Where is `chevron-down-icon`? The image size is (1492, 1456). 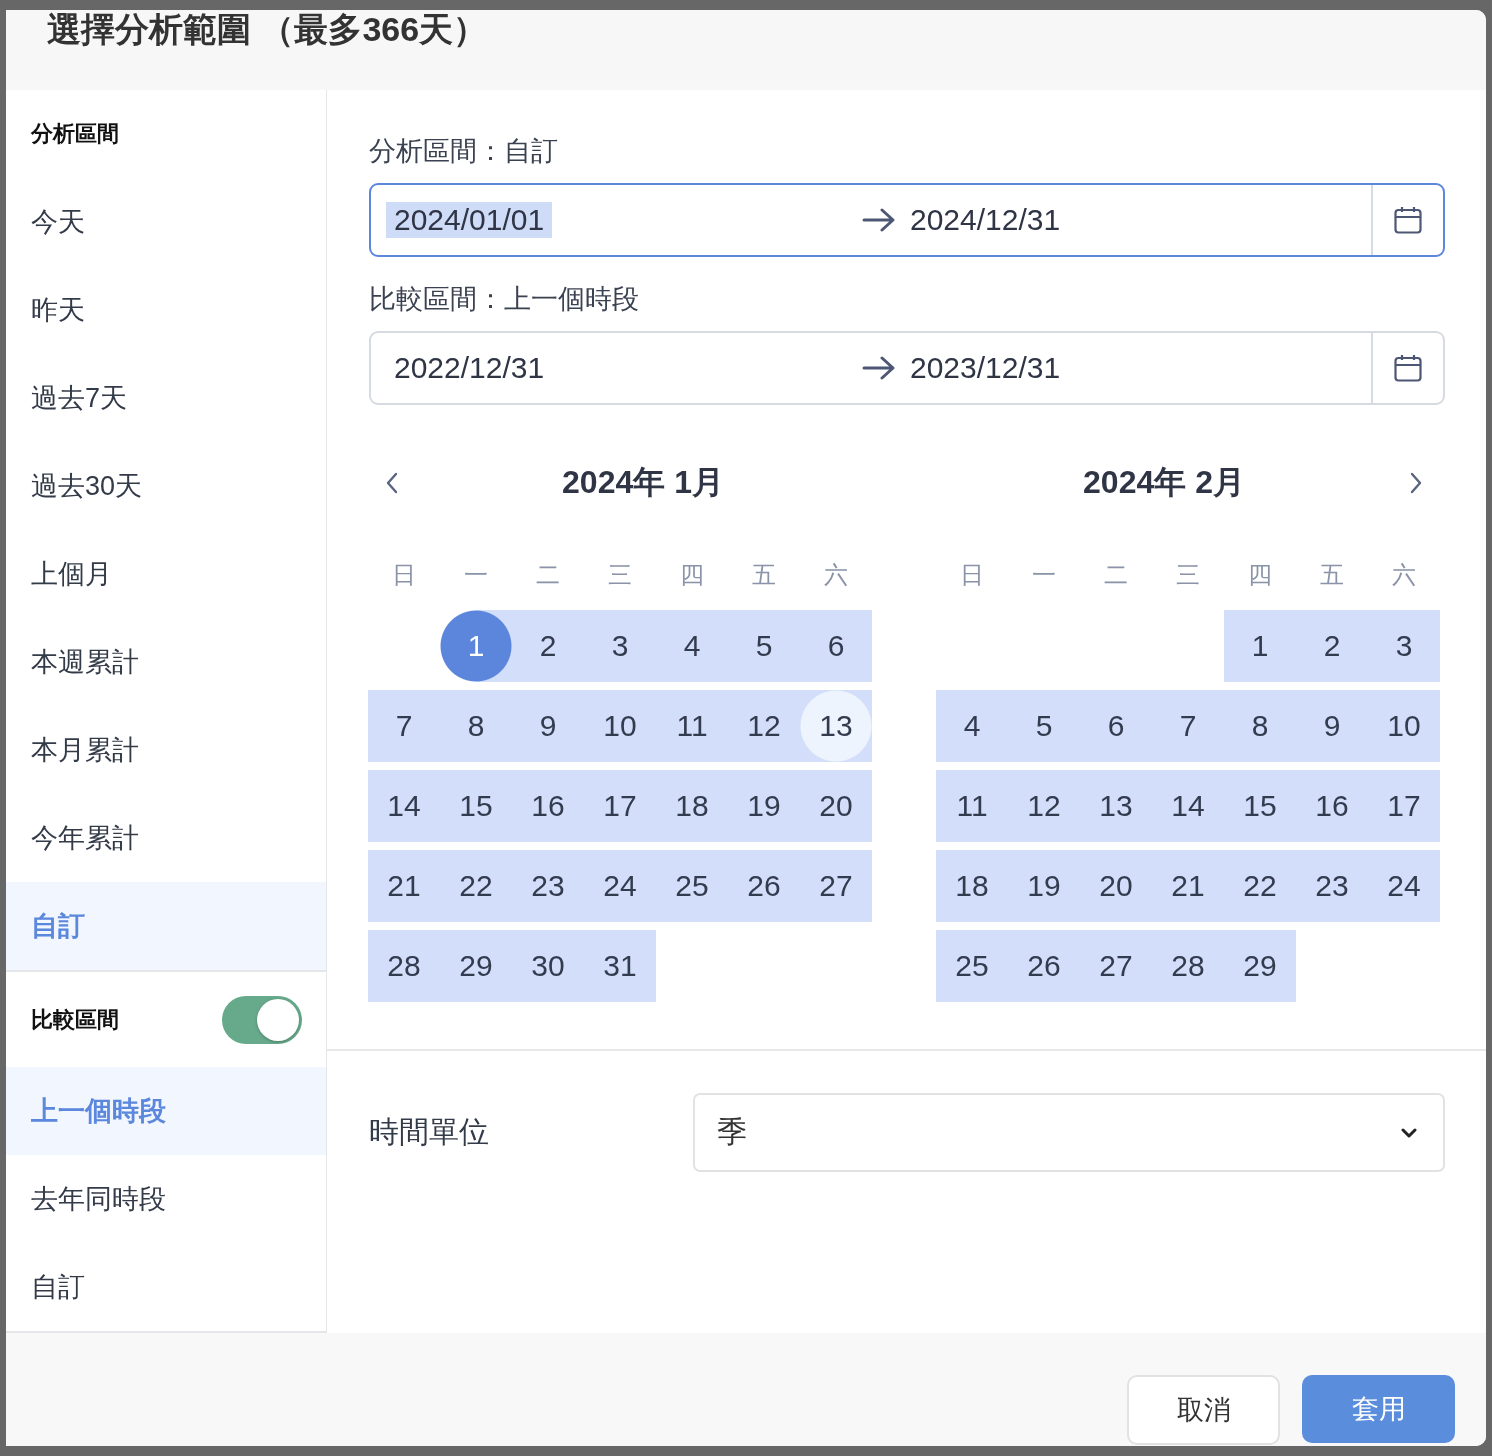
chevron-down-icon is located at coordinates (1409, 1132).